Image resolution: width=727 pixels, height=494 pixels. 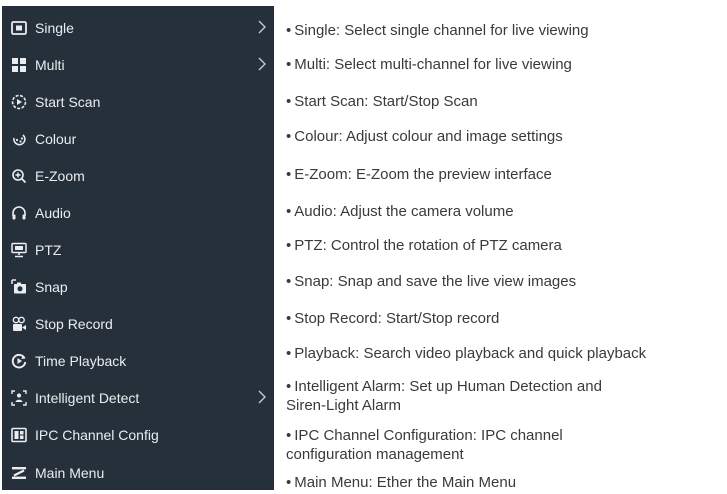 I want to click on menu-item-label: Multi, so click(x=50, y=65).